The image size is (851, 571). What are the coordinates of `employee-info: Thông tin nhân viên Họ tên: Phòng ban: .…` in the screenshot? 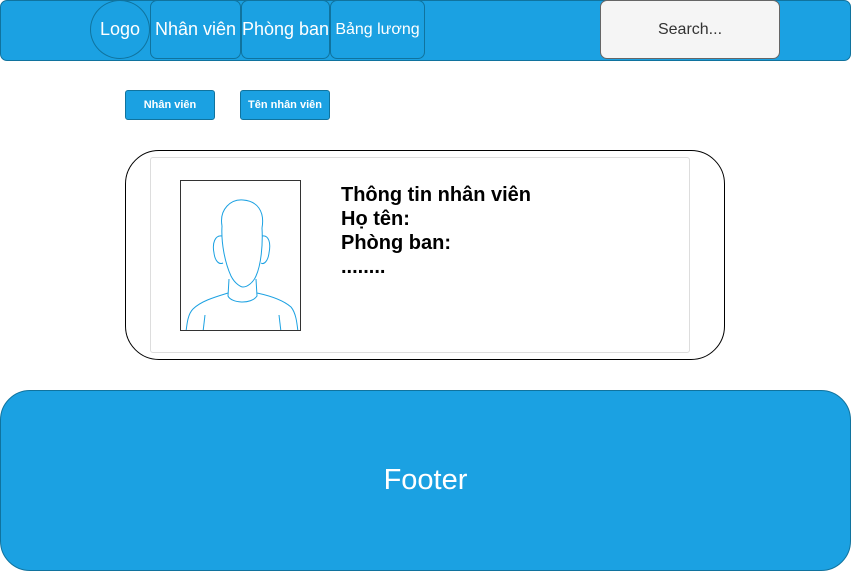 It's located at (436, 231).